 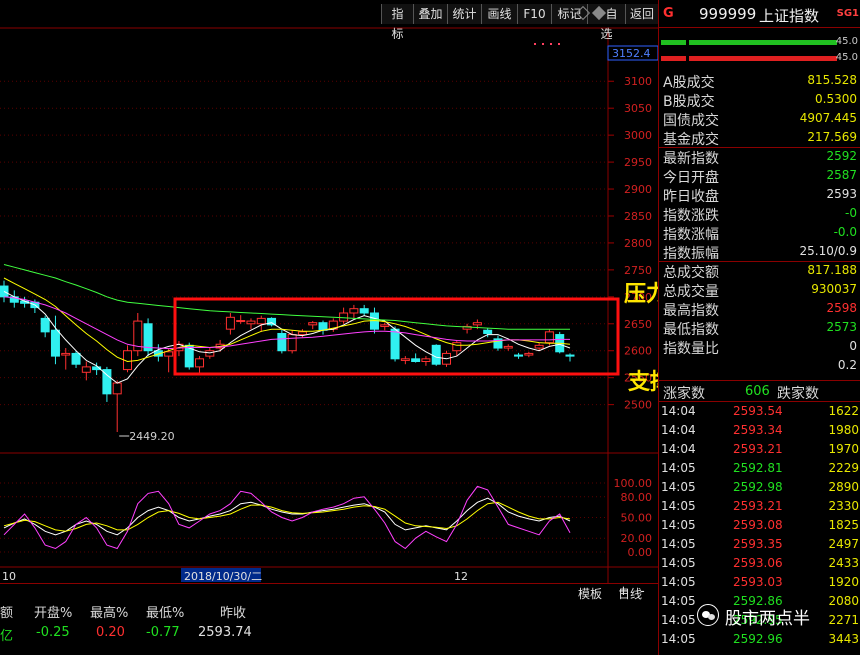 I want to click on up-count-label: 涨家数, so click(x=684, y=394).